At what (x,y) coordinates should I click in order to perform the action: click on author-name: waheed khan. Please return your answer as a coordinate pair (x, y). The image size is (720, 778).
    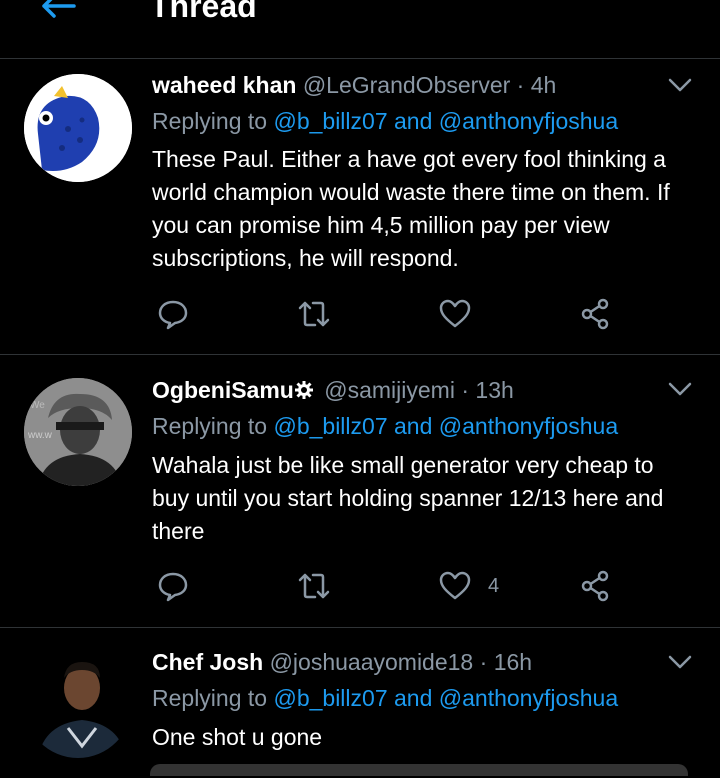
    Looking at the image, I should click on (224, 85).